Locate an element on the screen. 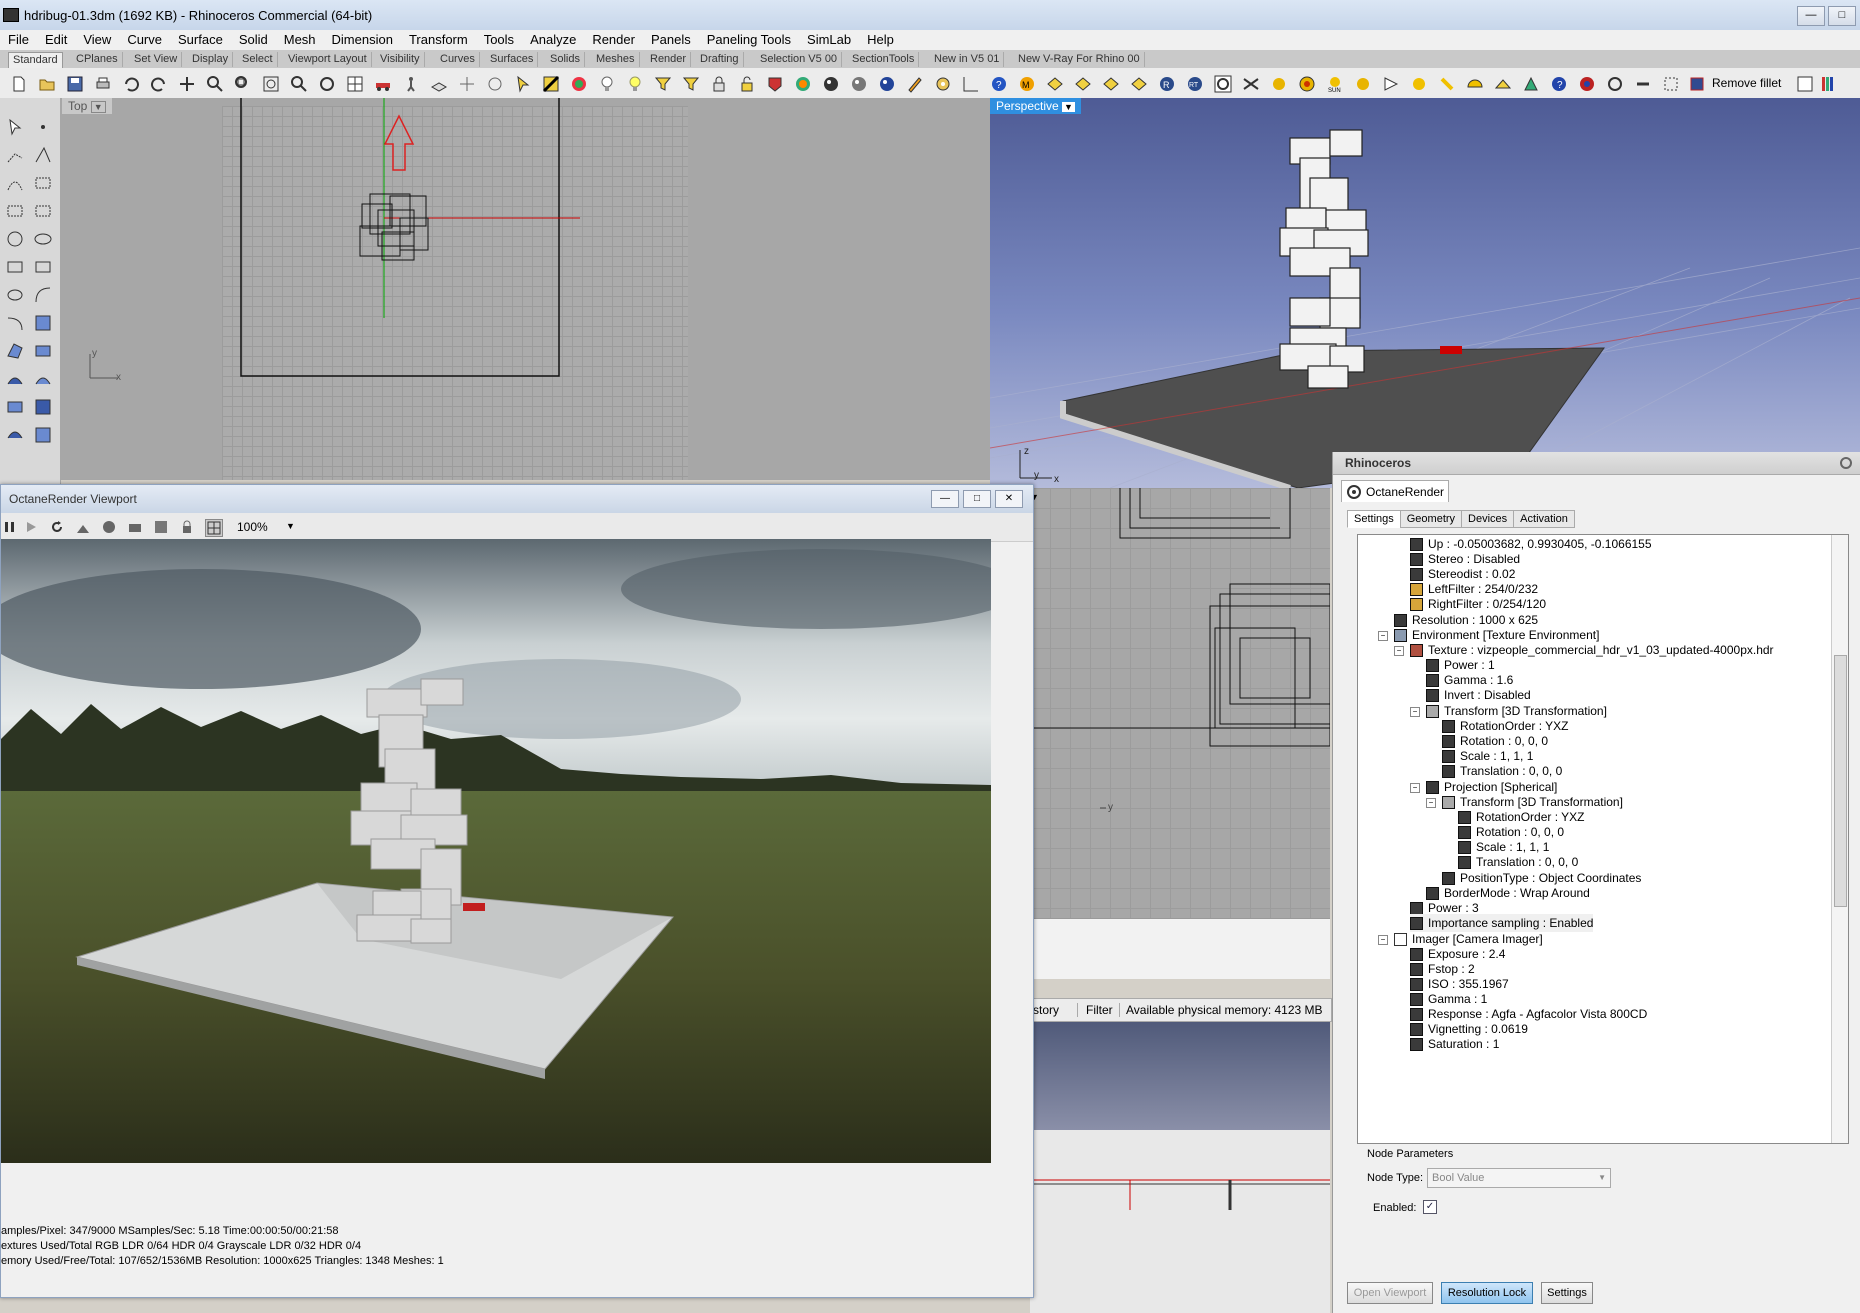  zoom-level: 100% is located at coordinates (252, 527).